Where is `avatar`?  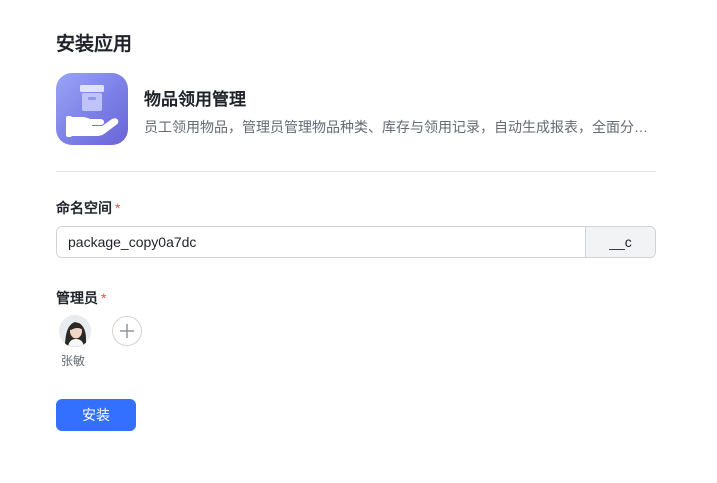
avatar is located at coordinates (75, 331).